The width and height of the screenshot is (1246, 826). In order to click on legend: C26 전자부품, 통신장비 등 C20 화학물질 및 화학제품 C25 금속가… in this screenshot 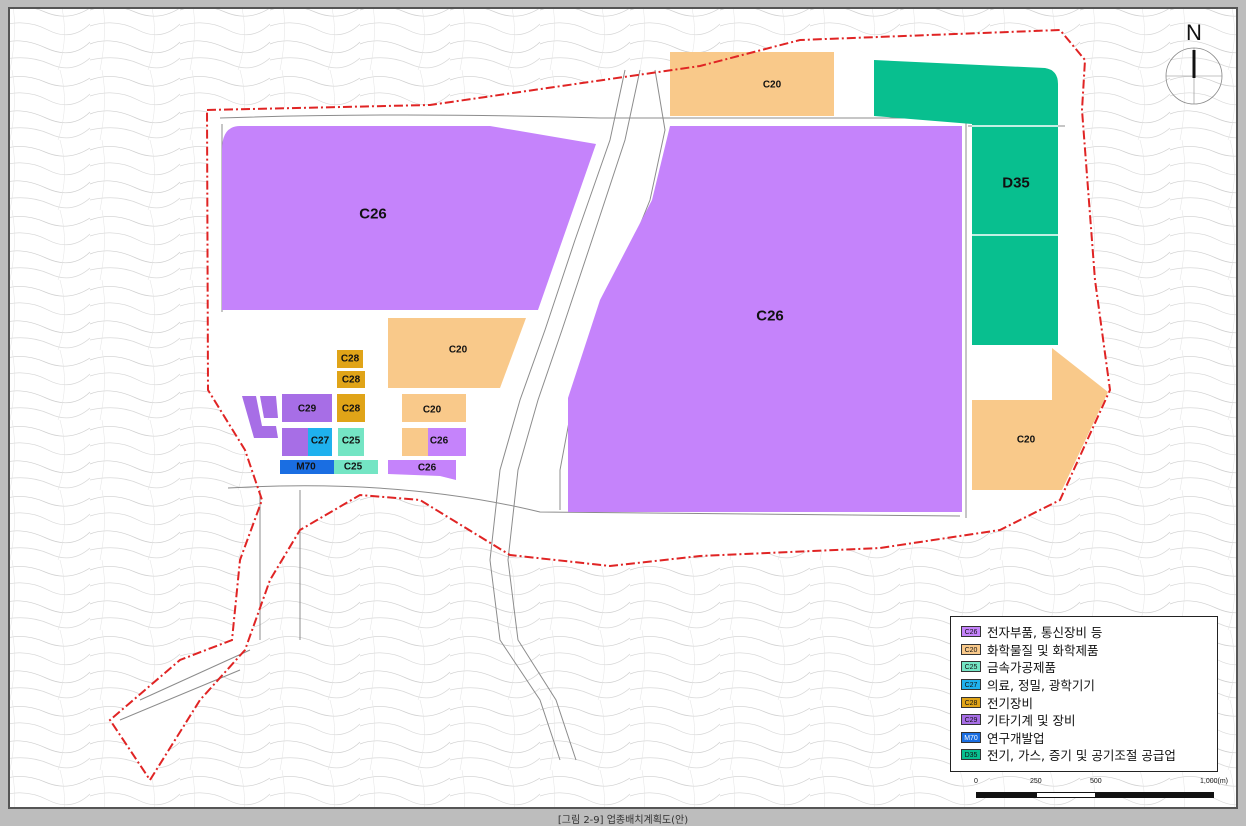, I will do `click(1084, 694)`.